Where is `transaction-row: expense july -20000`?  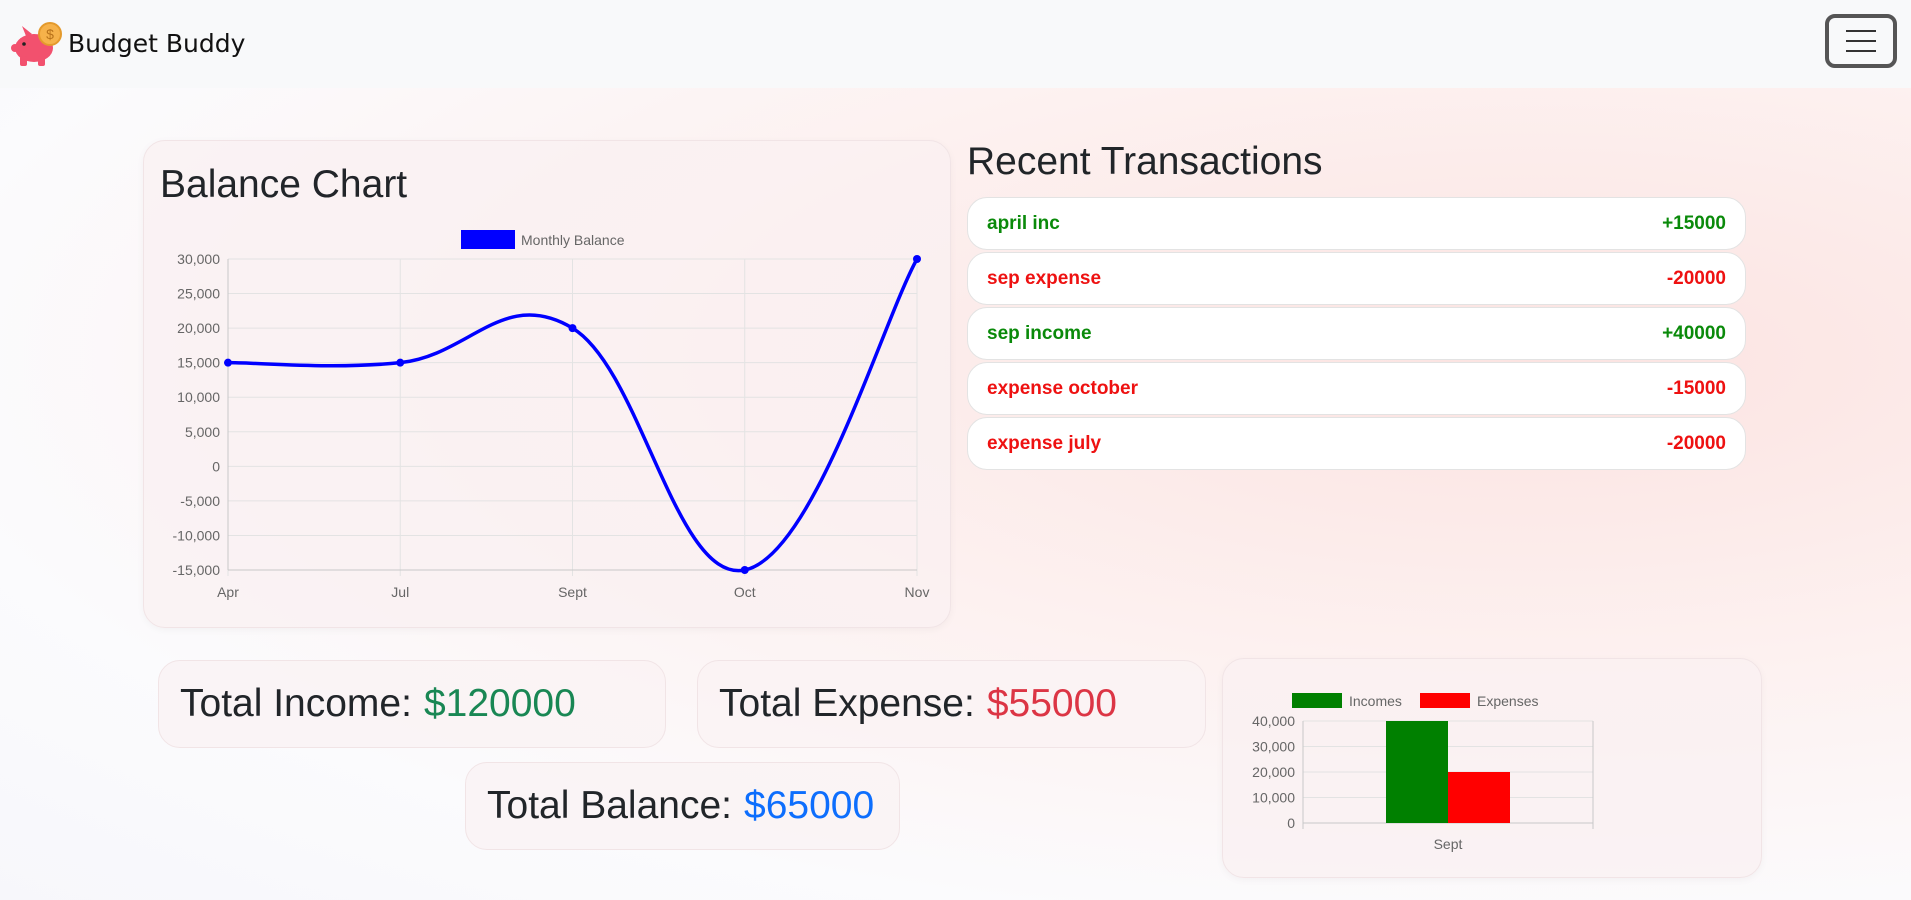 transaction-row: expense july -20000 is located at coordinates (1356, 443).